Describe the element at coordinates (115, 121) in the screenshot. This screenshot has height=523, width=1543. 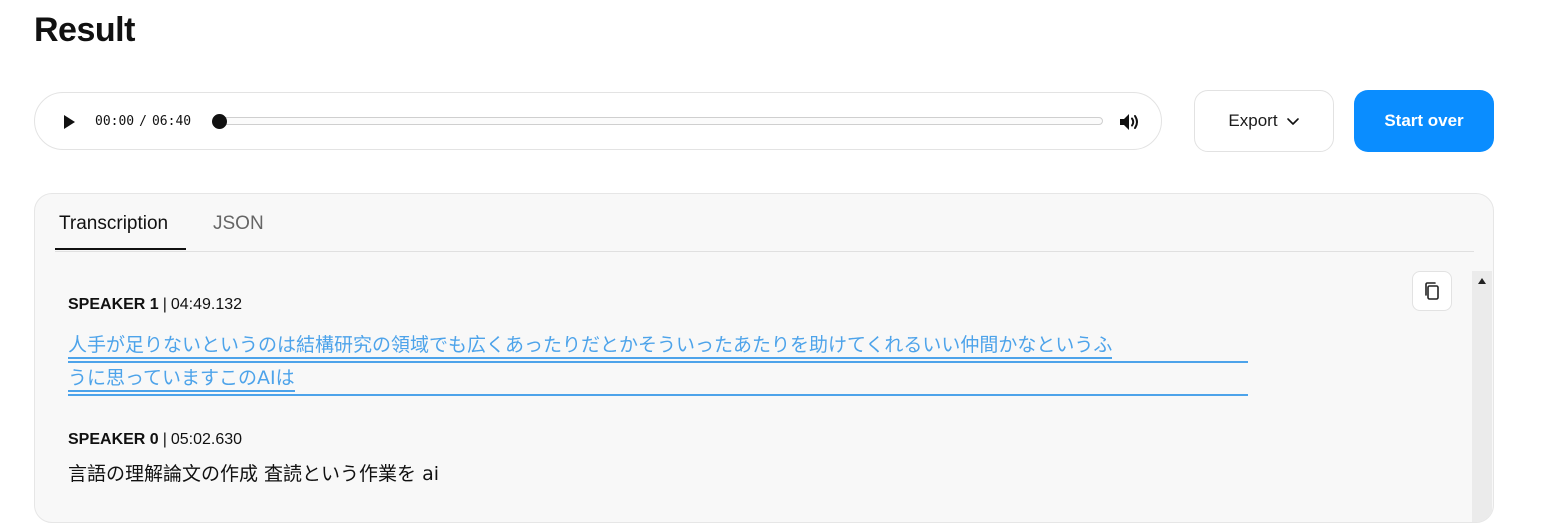
I see `current-time: 00:00` at that location.